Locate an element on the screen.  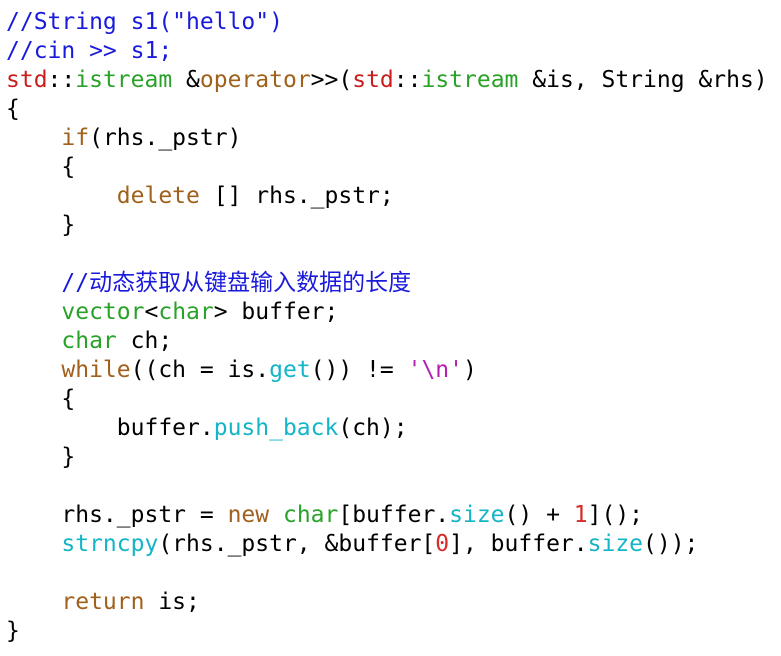
code-line: vector<char> buffer; is located at coordinates (393, 312).